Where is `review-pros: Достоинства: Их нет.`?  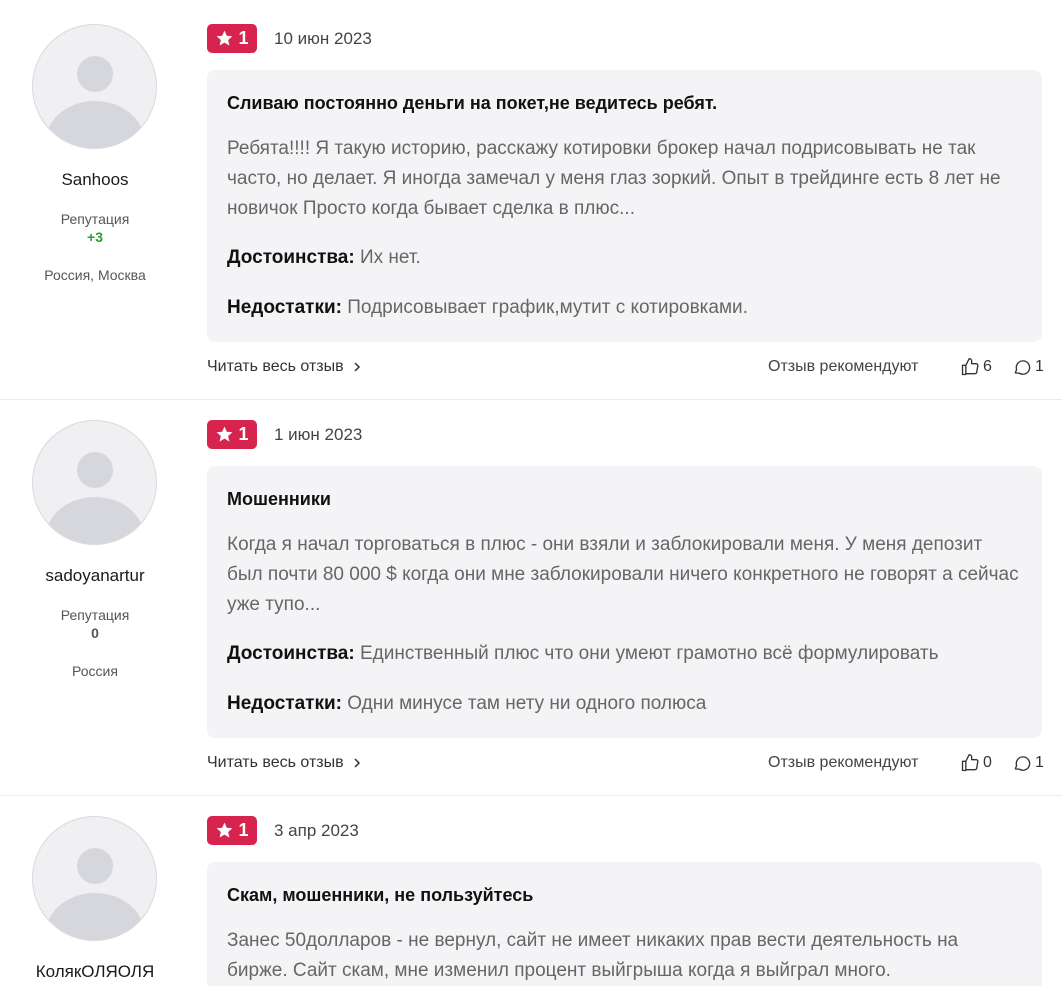
review-pros: Достоинства: Их нет. is located at coordinates (324, 258).